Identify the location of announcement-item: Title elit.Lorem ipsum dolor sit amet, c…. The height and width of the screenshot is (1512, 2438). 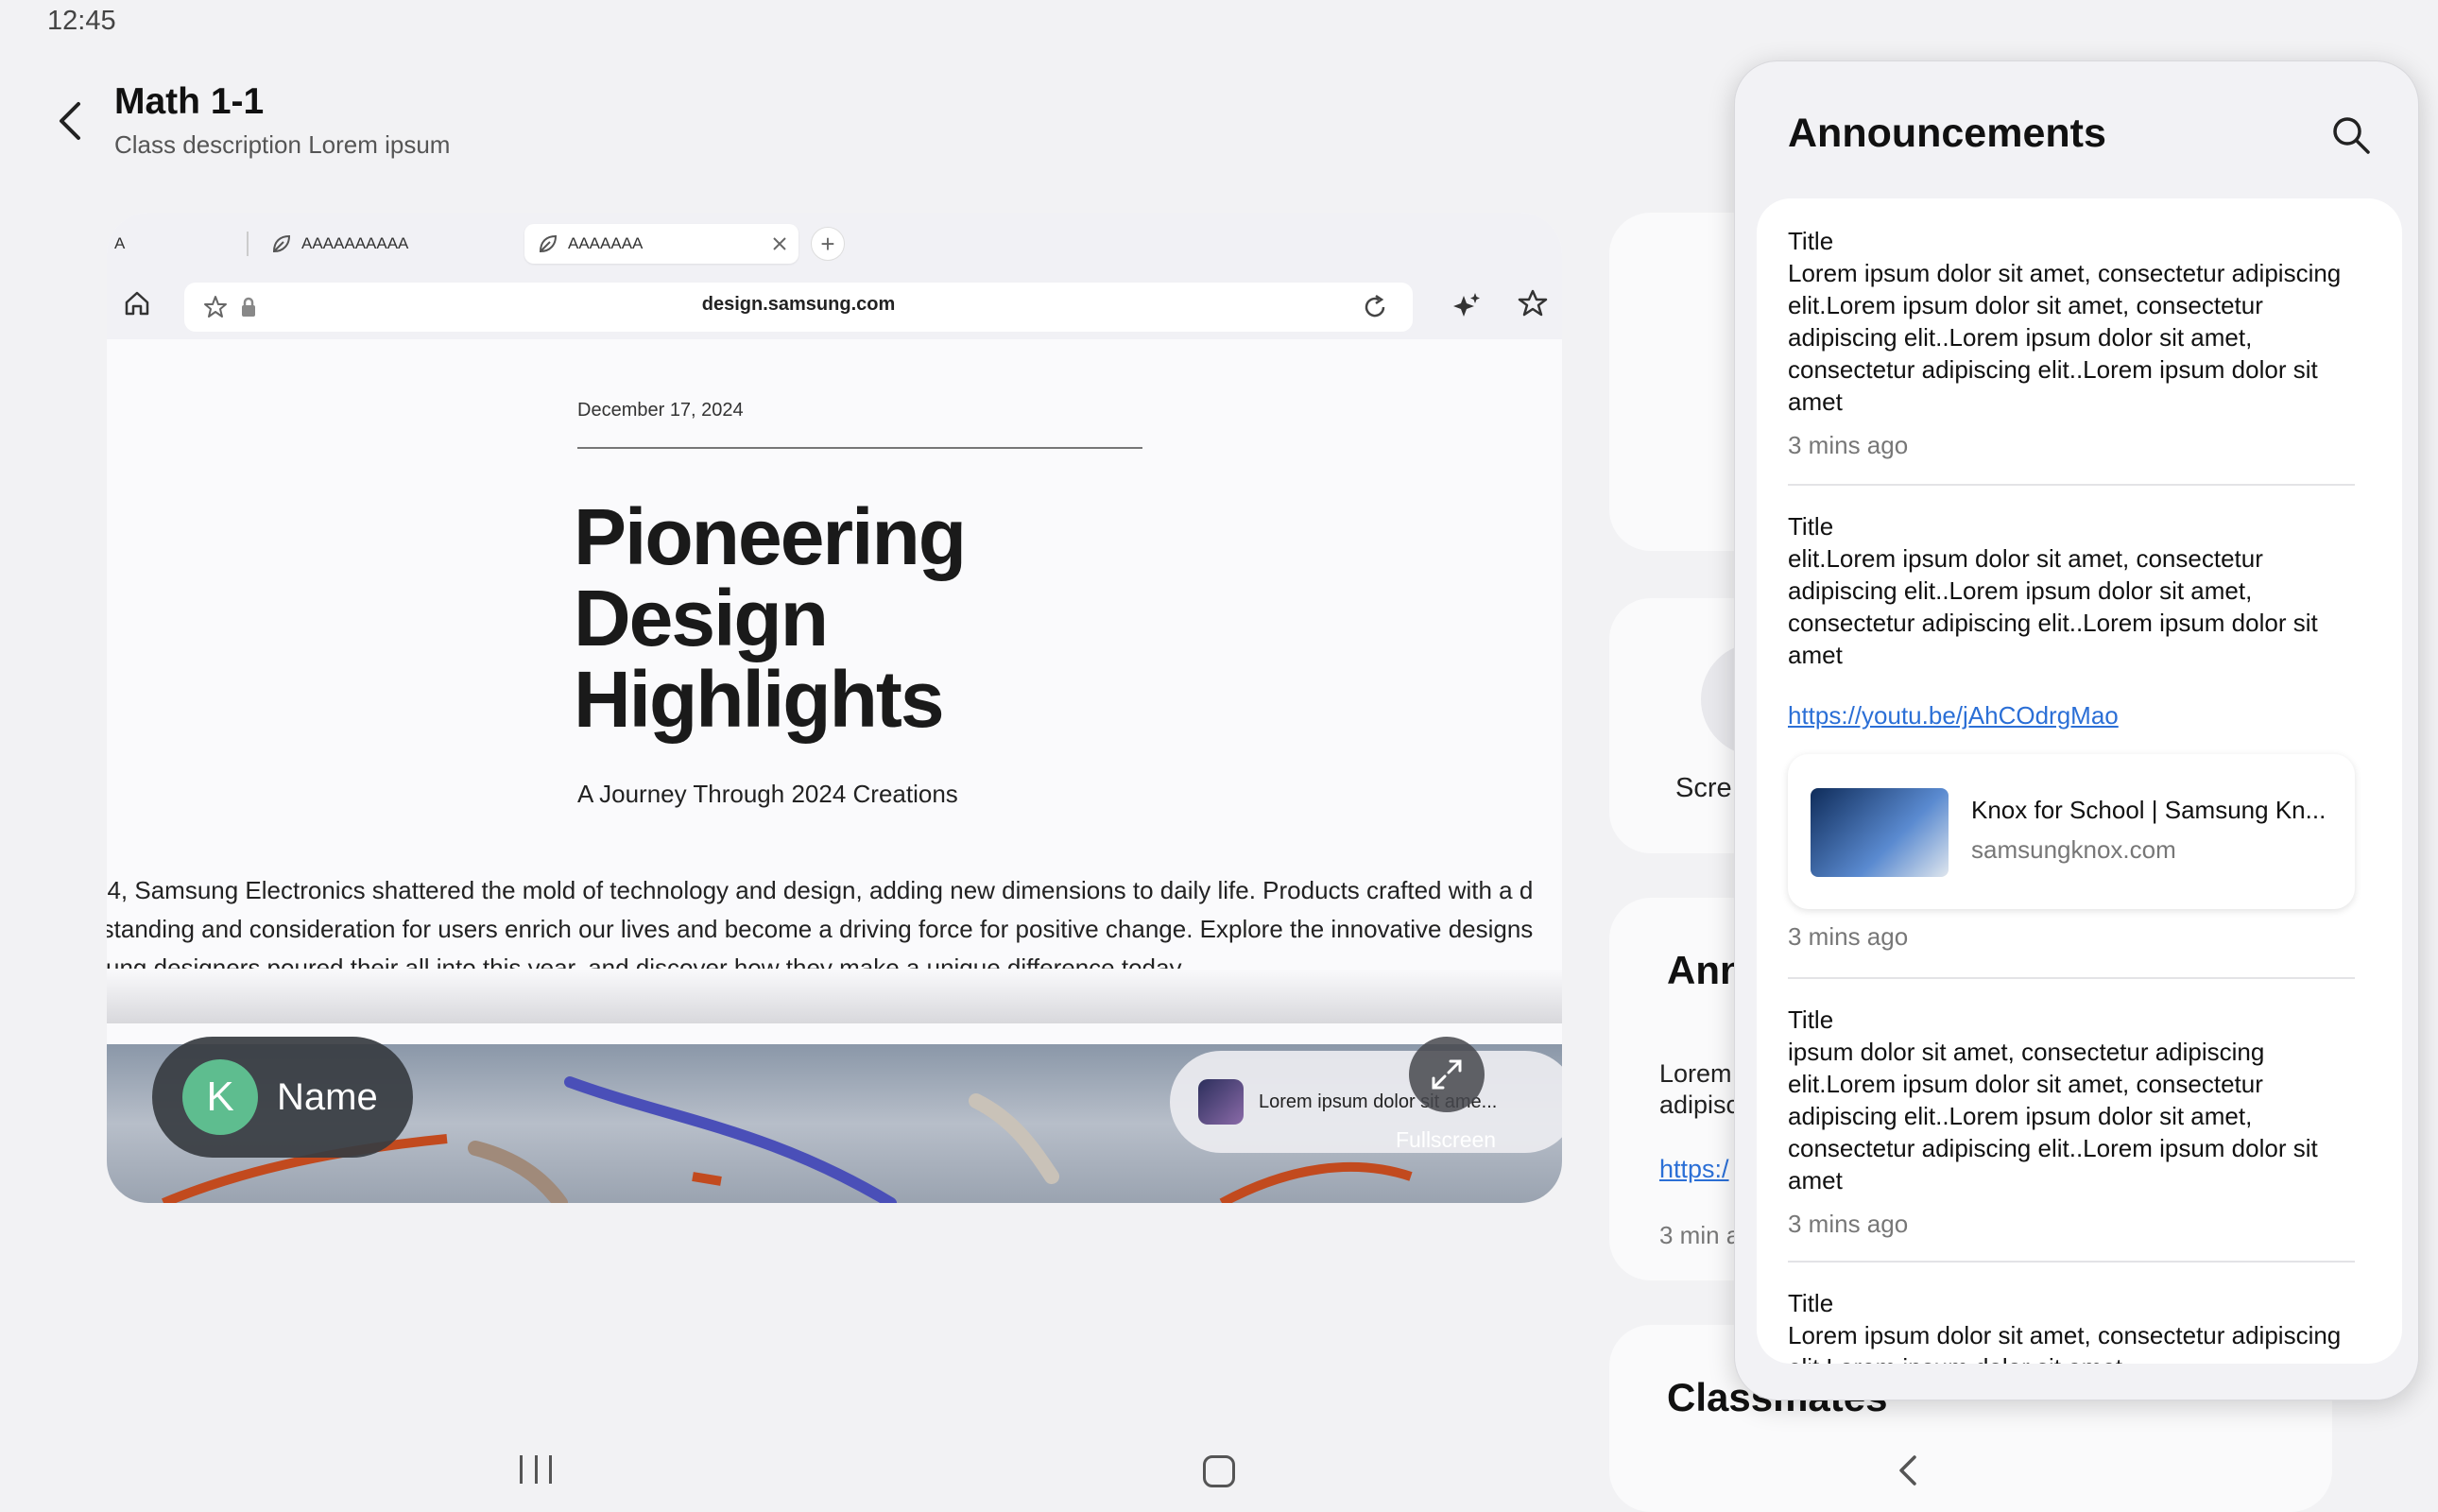
(2081, 731).